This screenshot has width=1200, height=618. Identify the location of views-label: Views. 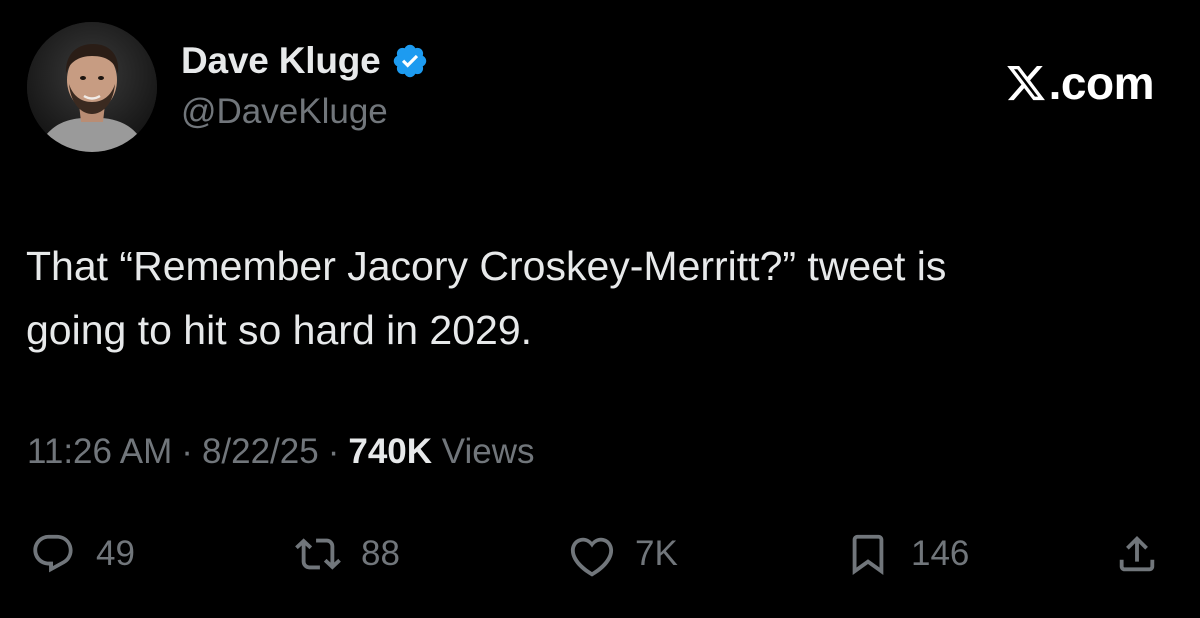
(483, 452).